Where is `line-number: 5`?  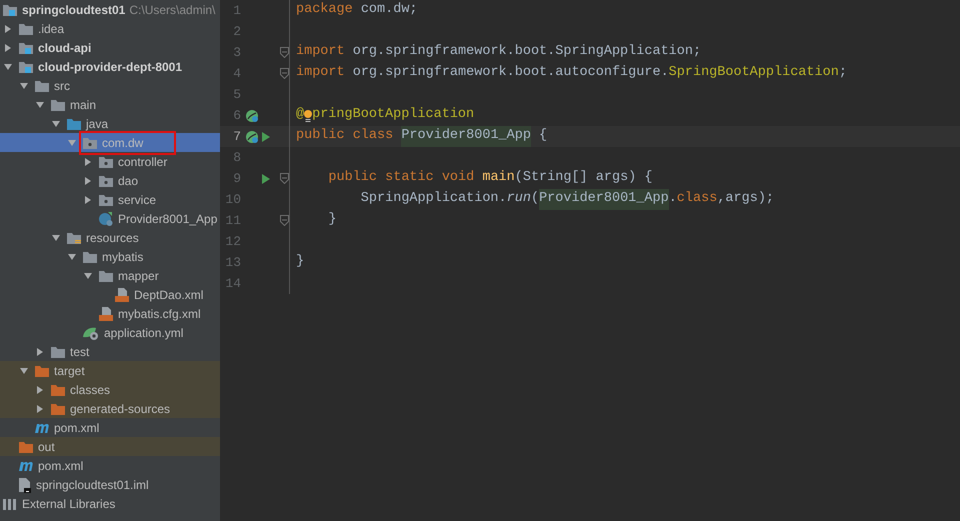 line-number: 5 is located at coordinates (236, 95).